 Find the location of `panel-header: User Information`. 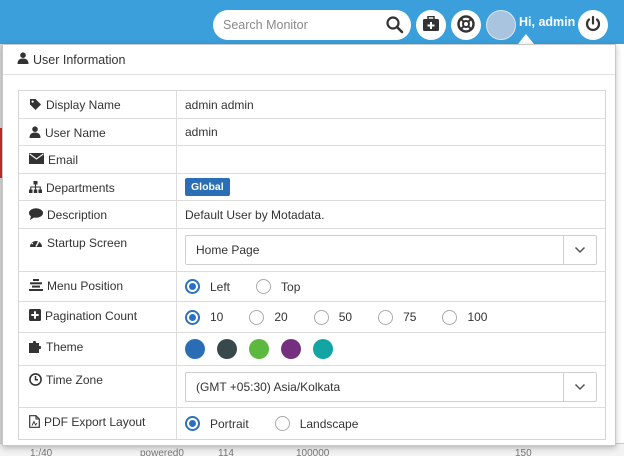

panel-header: User Information is located at coordinates (309, 60).